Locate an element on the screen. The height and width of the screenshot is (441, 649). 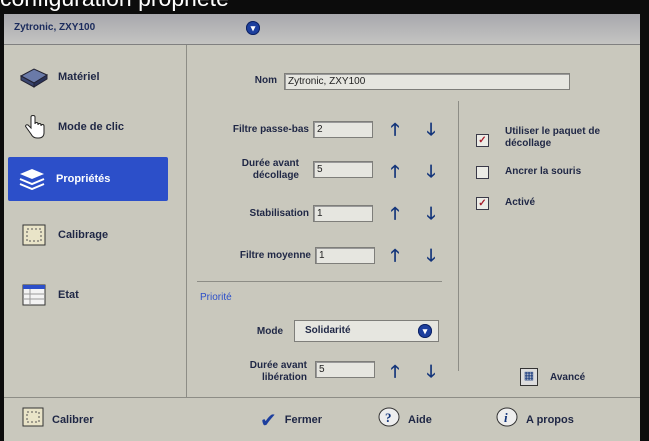
liftoff-delay-decrease-button: 🡓 is located at coordinates (431, 171).